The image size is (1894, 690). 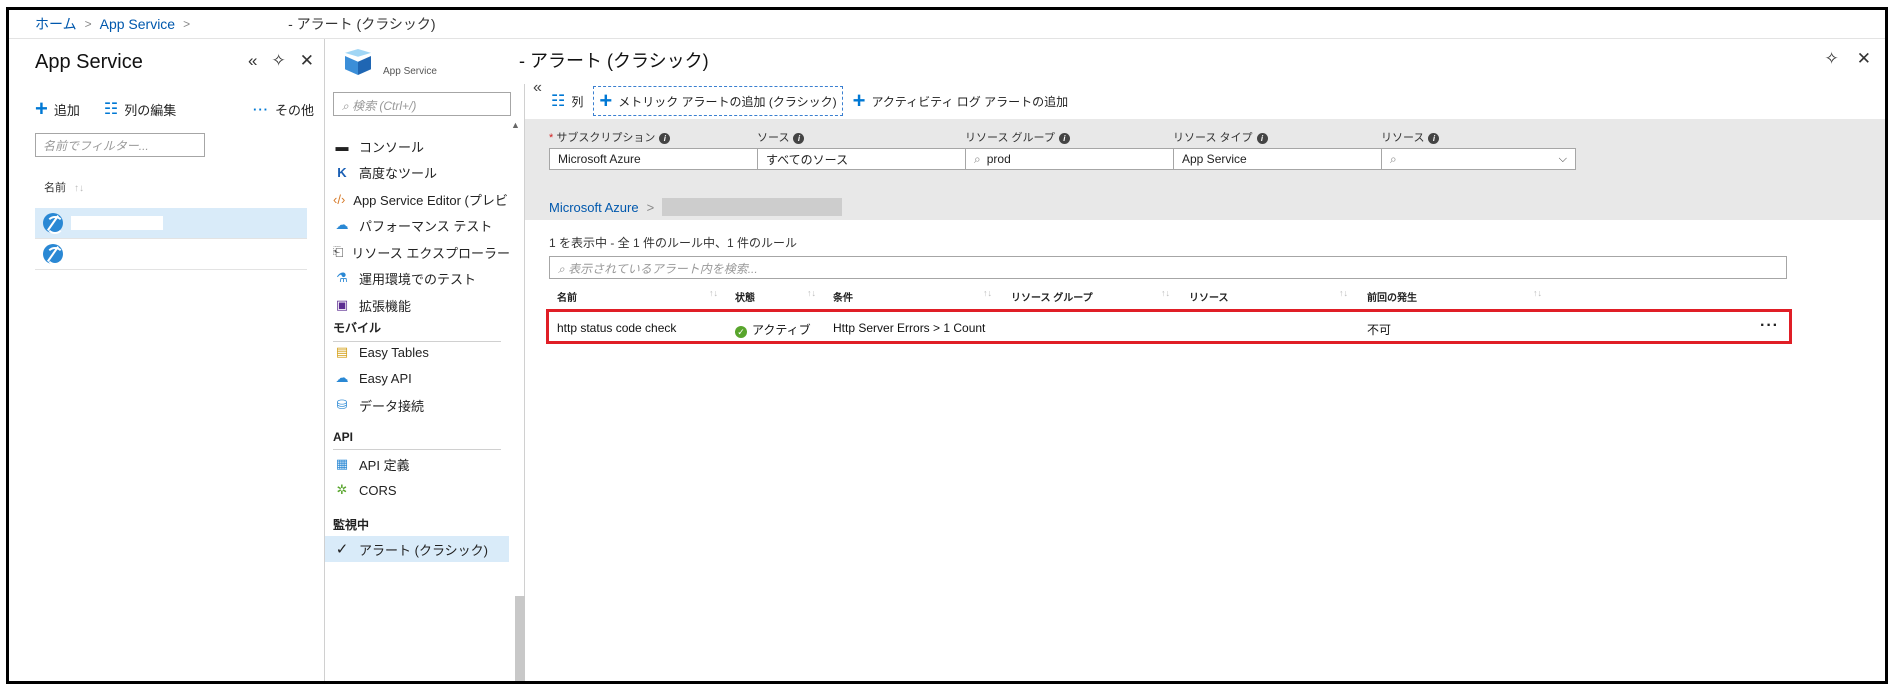 I want to click on menu-item-label: リソース エクスプローラー, so click(x=430, y=253).